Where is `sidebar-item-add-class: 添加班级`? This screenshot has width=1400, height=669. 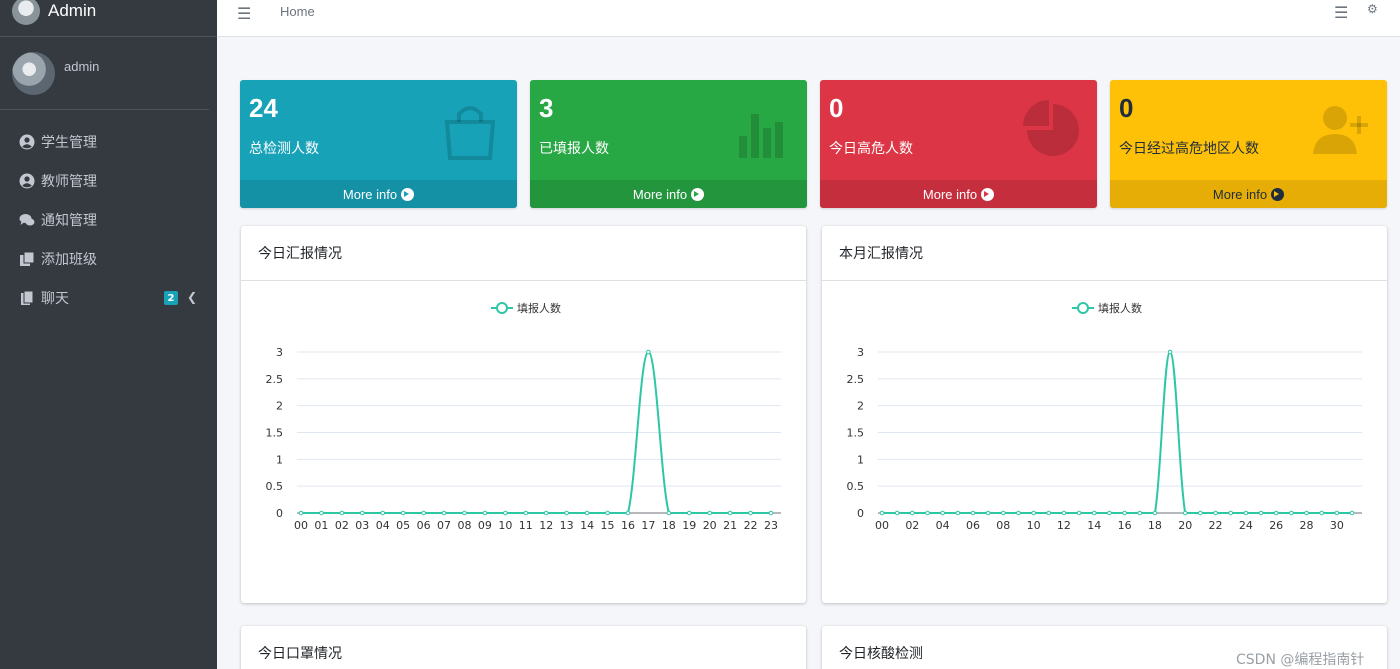
sidebar-item-add-class: 添加班级 is located at coordinates (108, 258).